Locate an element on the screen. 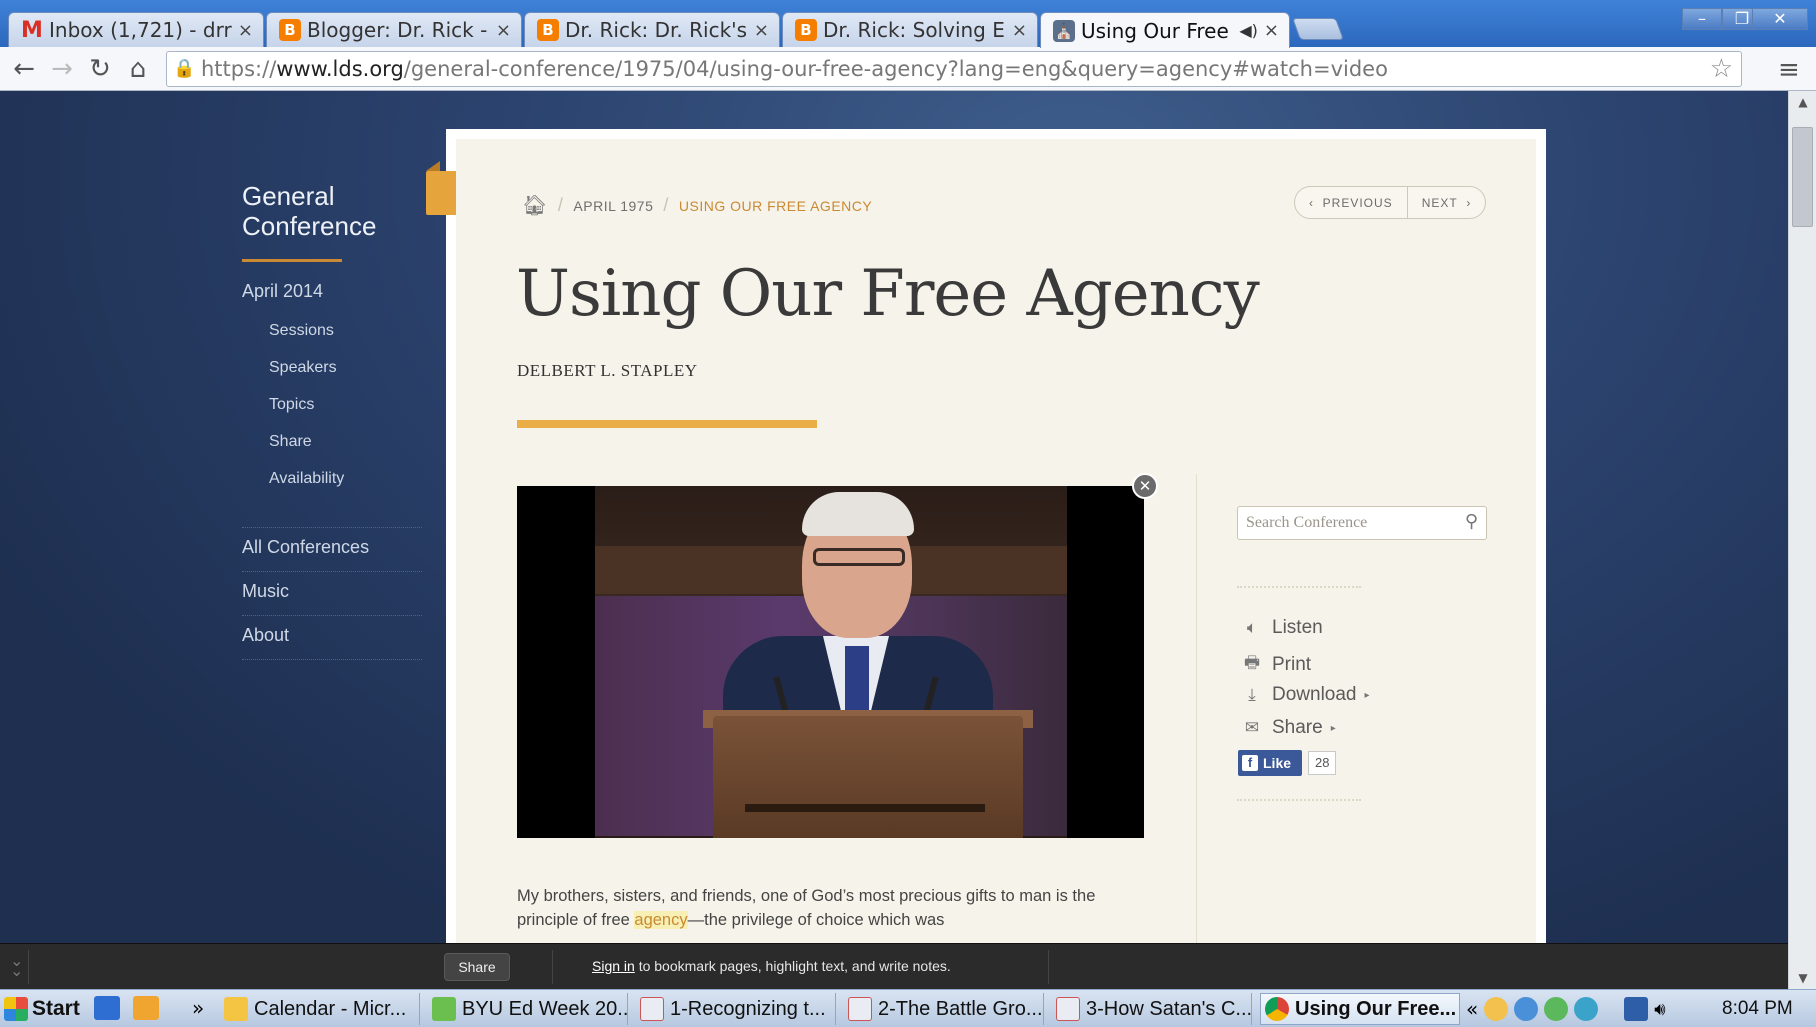 This screenshot has width=1816, height=1027. scroll-down-icon: ▼ is located at coordinates (1802, 978).